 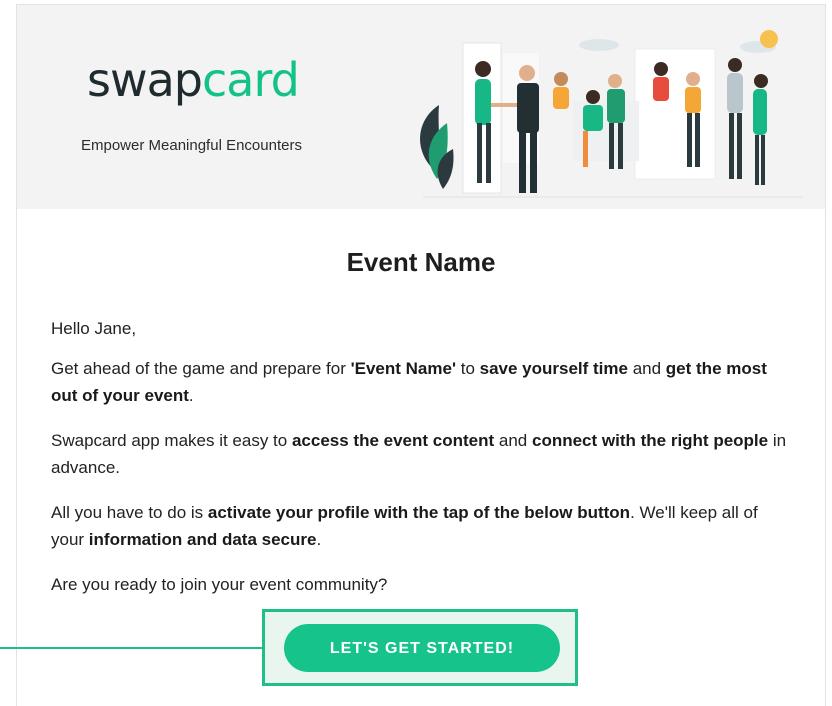 I want to click on people-networking-illustration, so click(x=611, y=114).